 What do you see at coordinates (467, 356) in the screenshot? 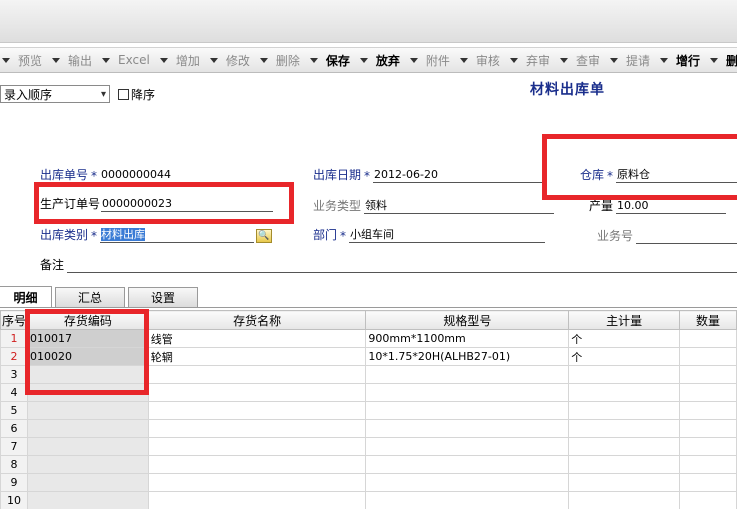
I see `spec-cell: 10*1.75*20H(ALHB27-01)` at bounding box center [467, 356].